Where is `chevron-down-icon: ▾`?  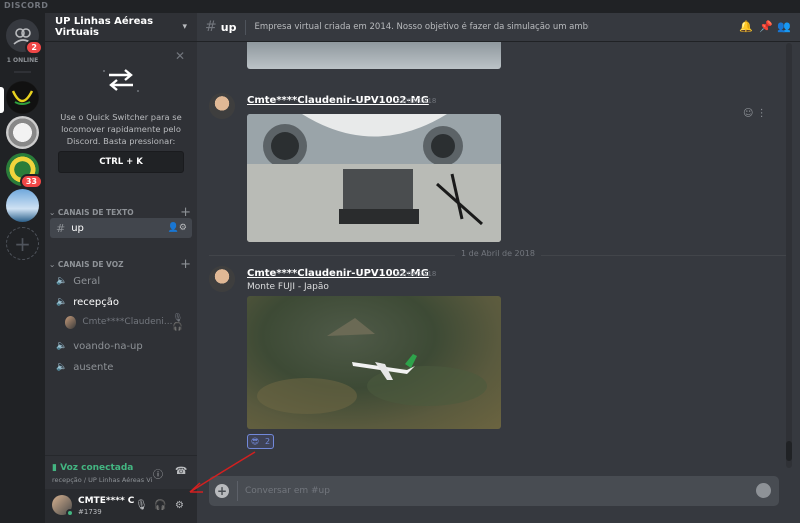 chevron-down-icon: ▾ is located at coordinates (184, 27).